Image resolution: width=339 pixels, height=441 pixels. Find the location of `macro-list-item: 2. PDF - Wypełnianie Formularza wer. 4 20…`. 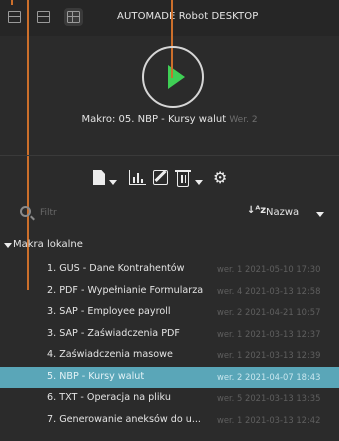

macro-list-item: 2. PDF - Wypełnianie Formularza wer. 4 20… is located at coordinates (169, 292).